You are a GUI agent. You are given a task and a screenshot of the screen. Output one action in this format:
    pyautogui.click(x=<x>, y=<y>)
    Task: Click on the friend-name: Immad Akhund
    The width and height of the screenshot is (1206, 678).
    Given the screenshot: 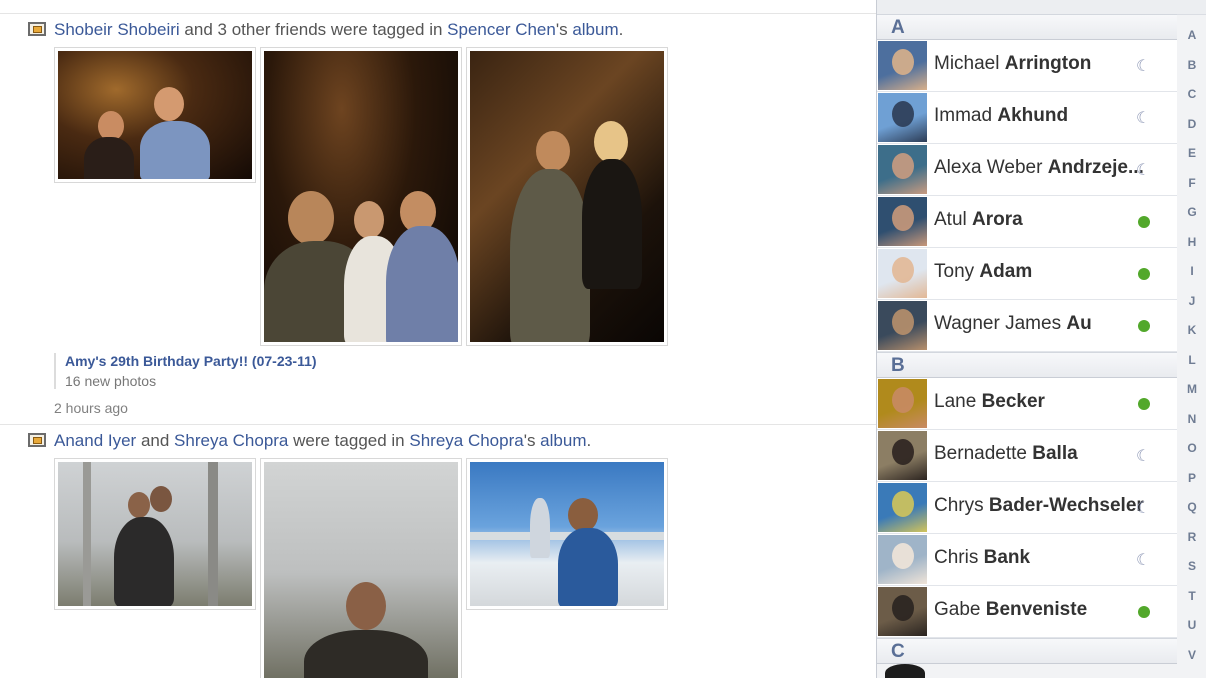 What is the action you would take?
    pyautogui.click(x=1042, y=116)
    